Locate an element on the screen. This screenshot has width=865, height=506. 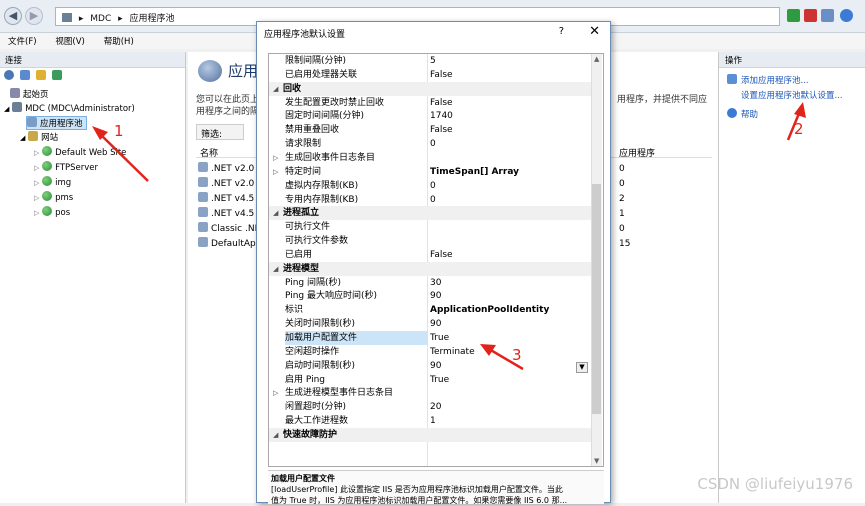
property-row: 已启用处理器关联False is located at coordinates (435, 75).